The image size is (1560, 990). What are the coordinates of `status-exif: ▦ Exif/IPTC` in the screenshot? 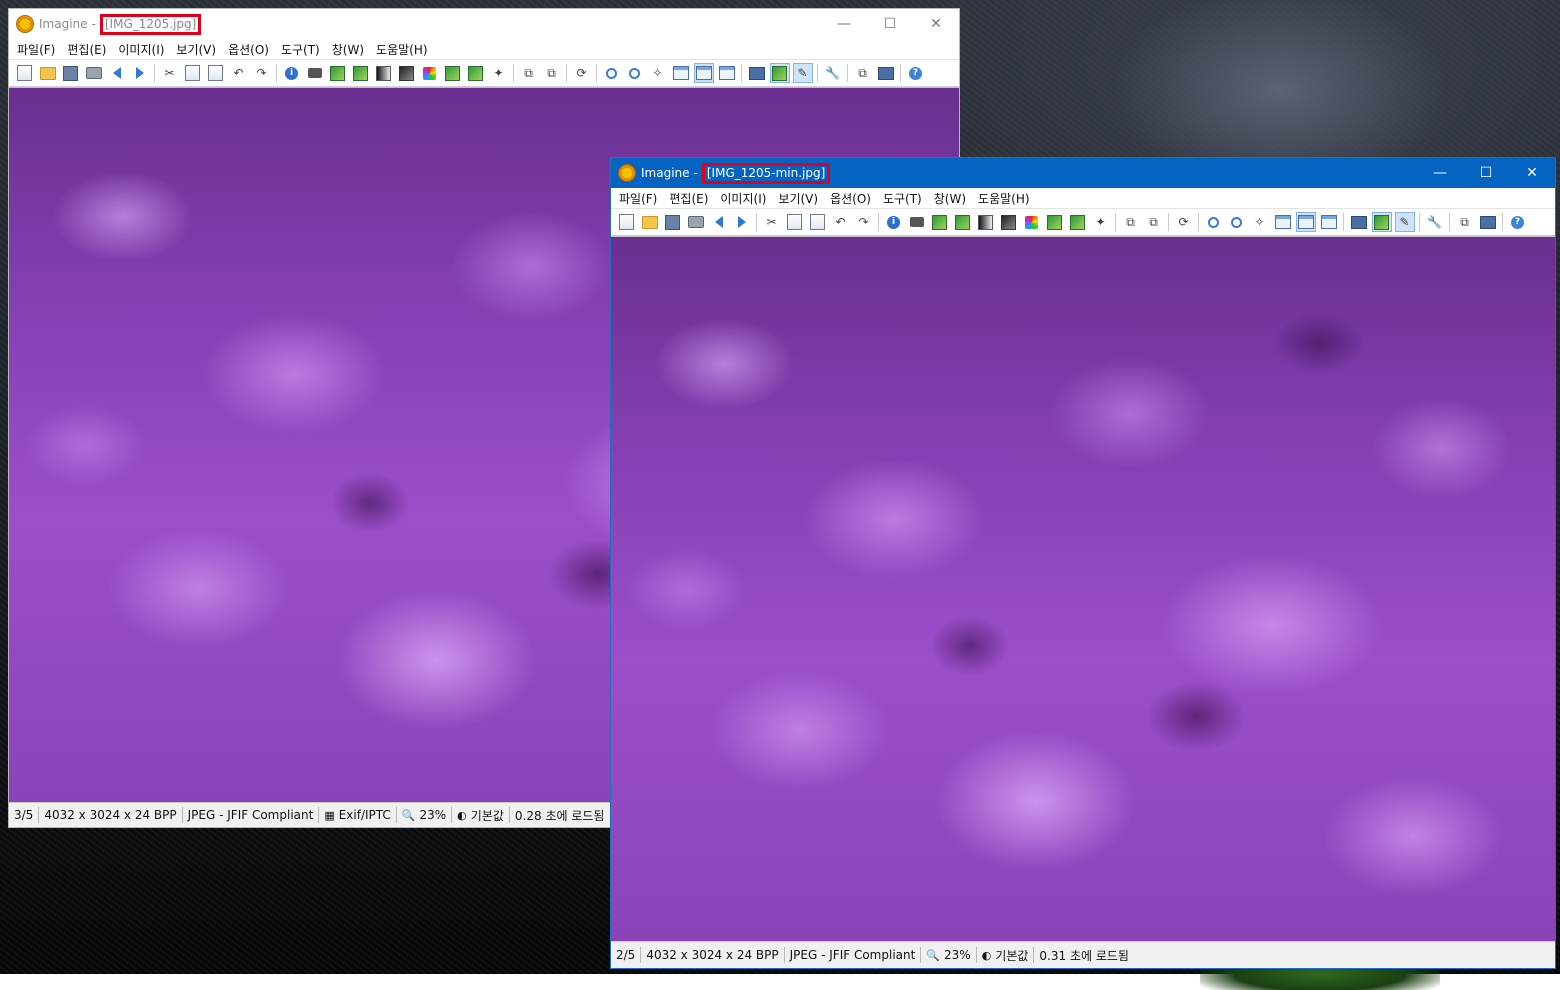 It's located at (358, 815).